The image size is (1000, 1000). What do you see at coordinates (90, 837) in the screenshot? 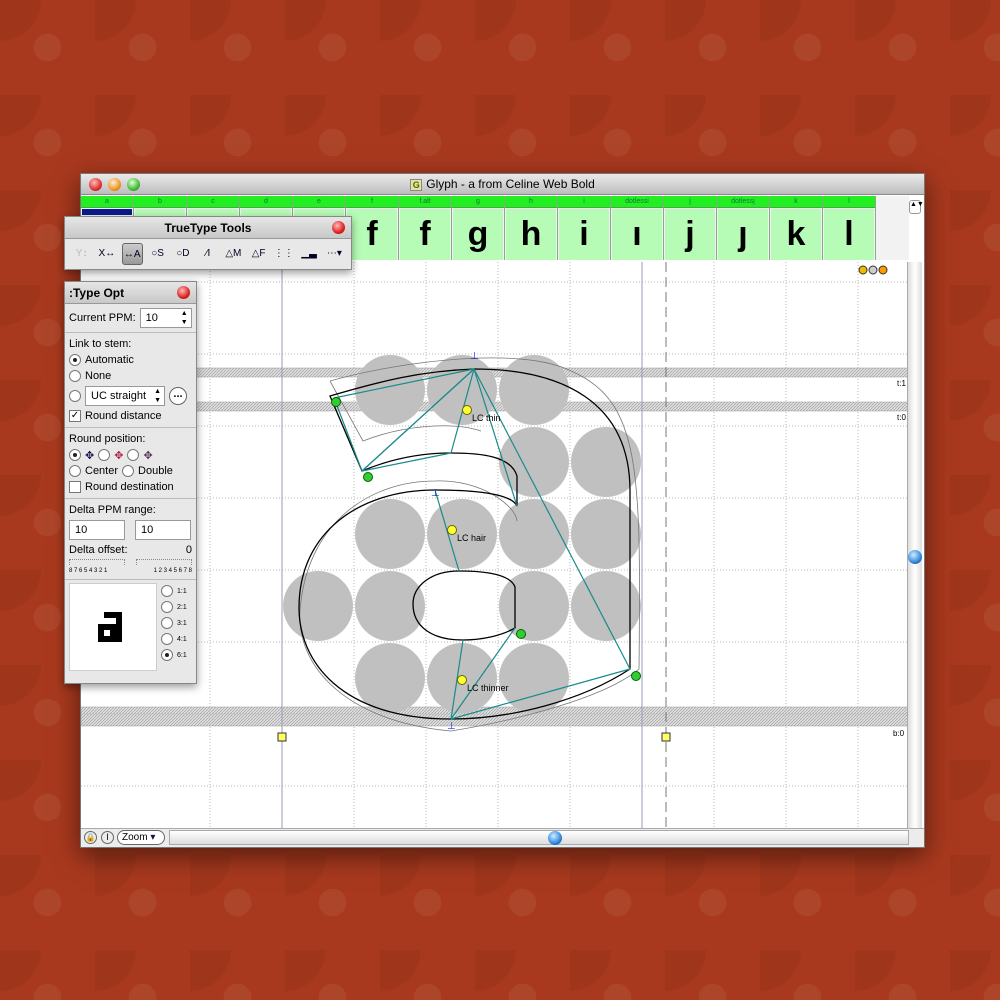
I see `lock-icon: 🔒` at bounding box center [90, 837].